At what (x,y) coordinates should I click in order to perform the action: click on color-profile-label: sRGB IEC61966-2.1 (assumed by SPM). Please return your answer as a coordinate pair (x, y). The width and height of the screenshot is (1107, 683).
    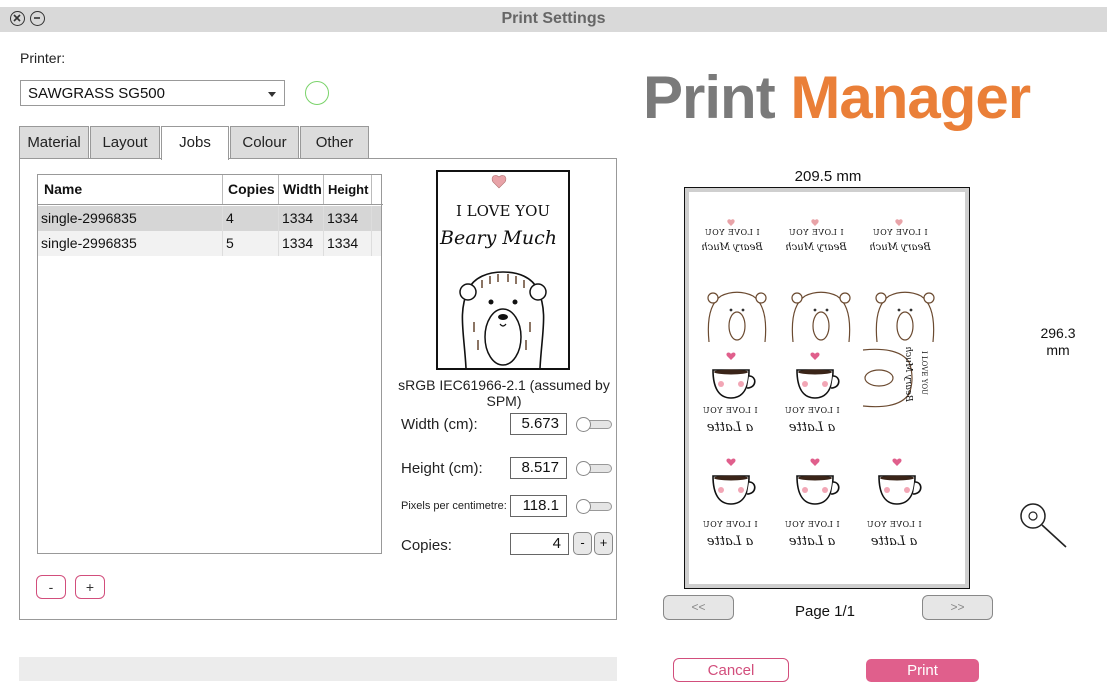
    Looking at the image, I should click on (504, 393).